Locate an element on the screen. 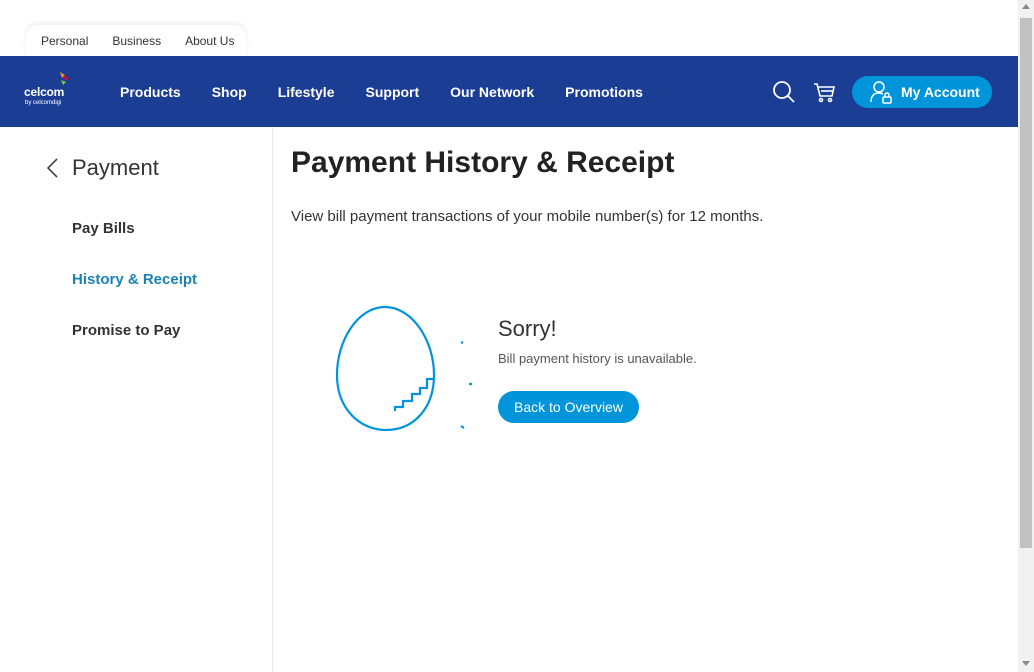  my-account-label: My Account is located at coordinates (940, 92).